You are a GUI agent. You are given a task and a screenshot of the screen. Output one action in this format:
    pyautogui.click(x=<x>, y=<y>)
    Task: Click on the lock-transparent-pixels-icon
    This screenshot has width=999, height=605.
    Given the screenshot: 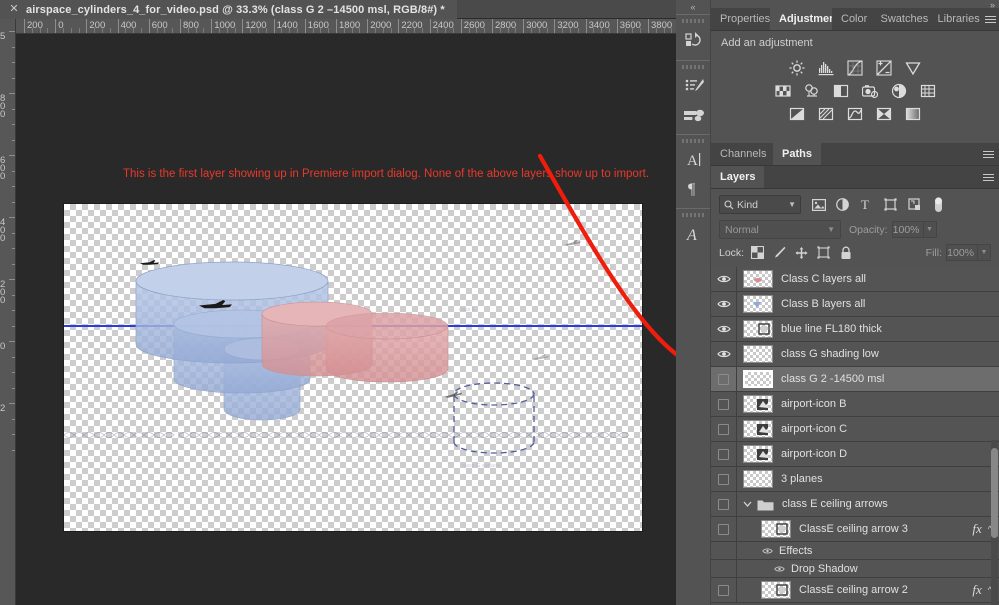 What is the action you would take?
    pyautogui.click(x=758, y=253)
    